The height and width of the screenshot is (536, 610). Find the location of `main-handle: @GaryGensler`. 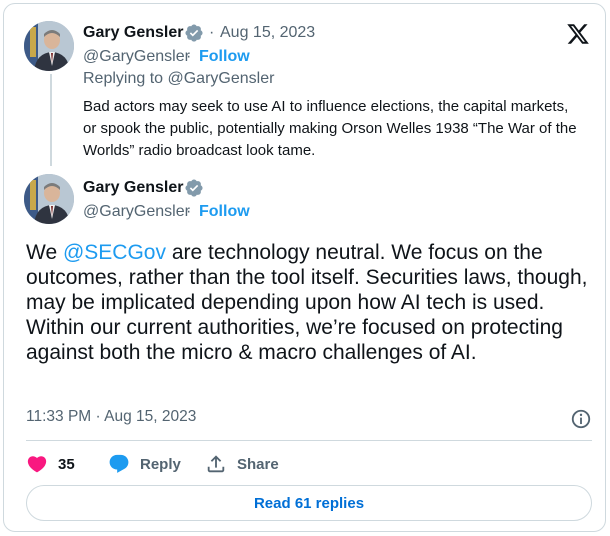

main-handle: @GaryGensler is located at coordinates (136, 212).